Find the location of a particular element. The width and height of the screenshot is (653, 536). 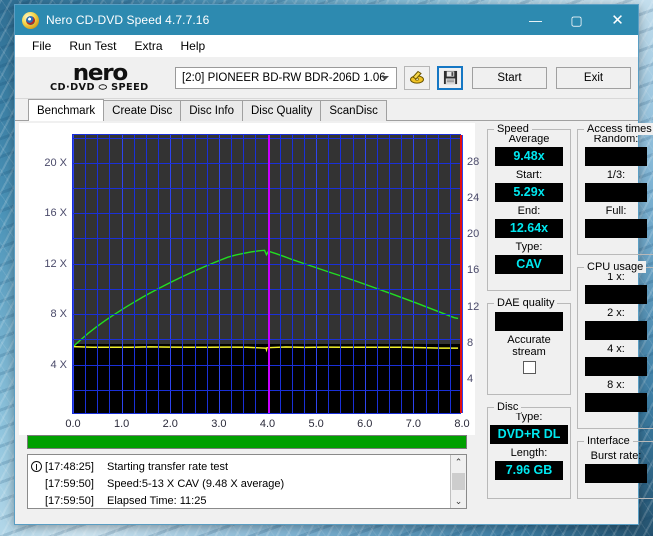

chart-ytick-right: 20 is located at coordinates (473, 234).